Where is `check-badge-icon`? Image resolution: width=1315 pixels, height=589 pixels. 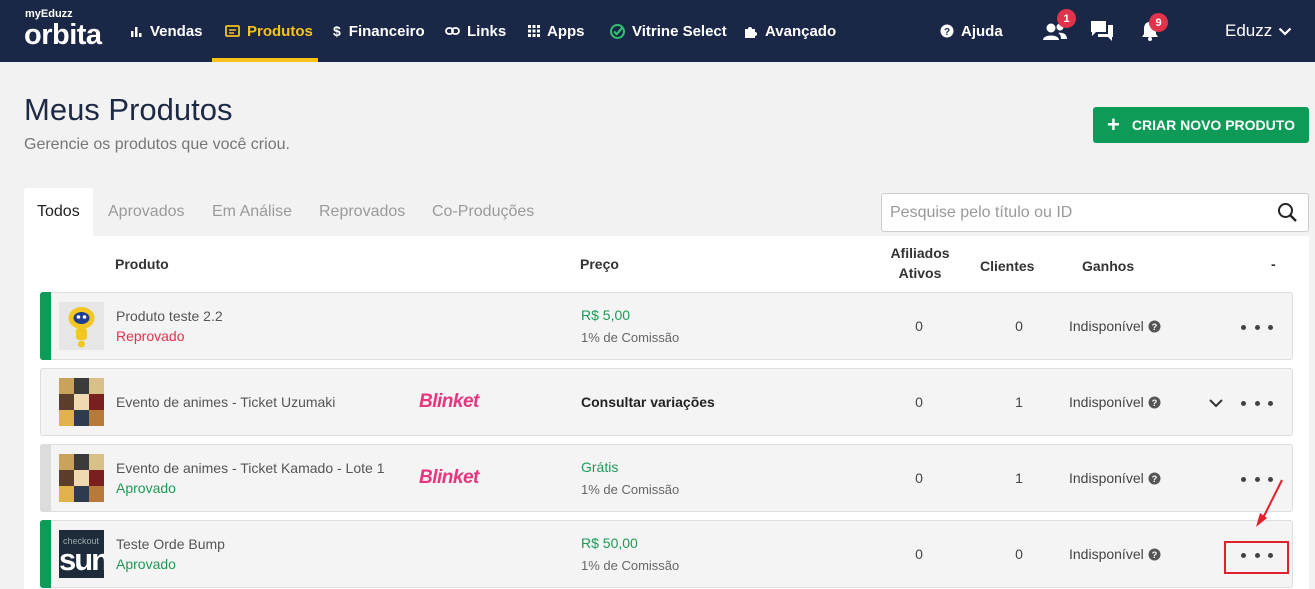
check-badge-icon is located at coordinates (617, 31).